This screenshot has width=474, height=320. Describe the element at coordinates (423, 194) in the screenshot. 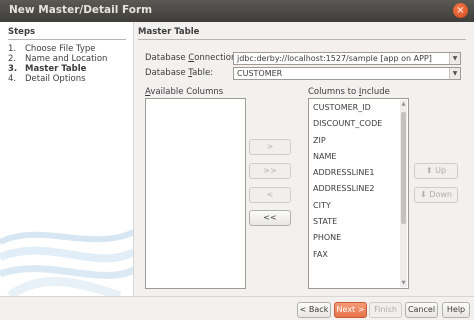

I see `arrow-down-icon: ⬇` at that location.